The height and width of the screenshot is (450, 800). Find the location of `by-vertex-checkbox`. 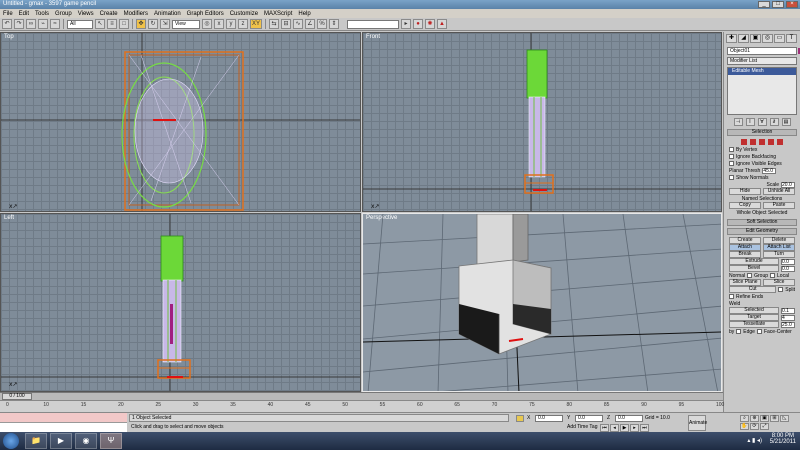

by-vertex-checkbox is located at coordinates (731, 149).